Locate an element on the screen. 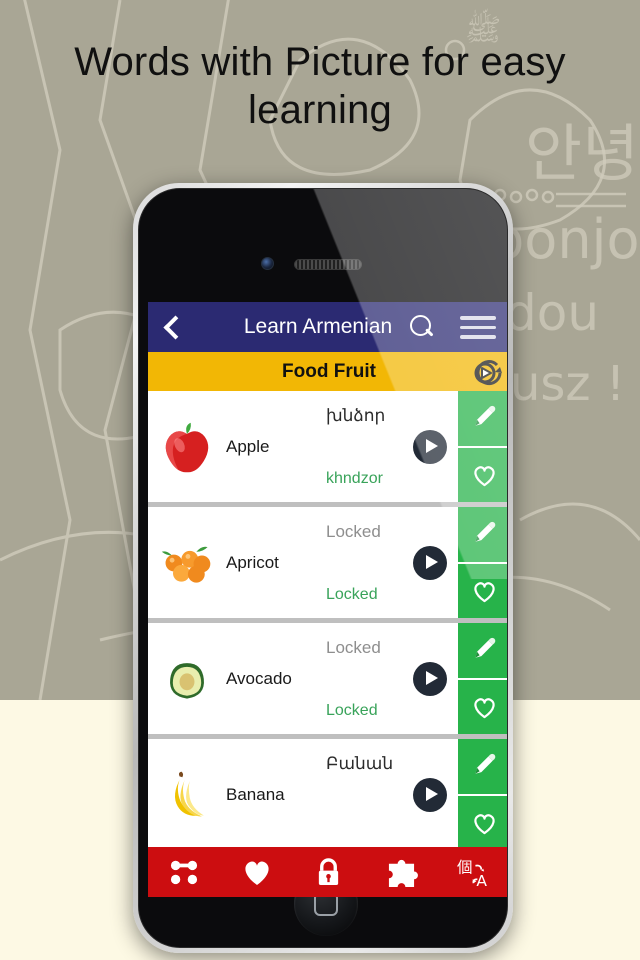  category-title: Food Fruit is located at coordinates (329, 371).